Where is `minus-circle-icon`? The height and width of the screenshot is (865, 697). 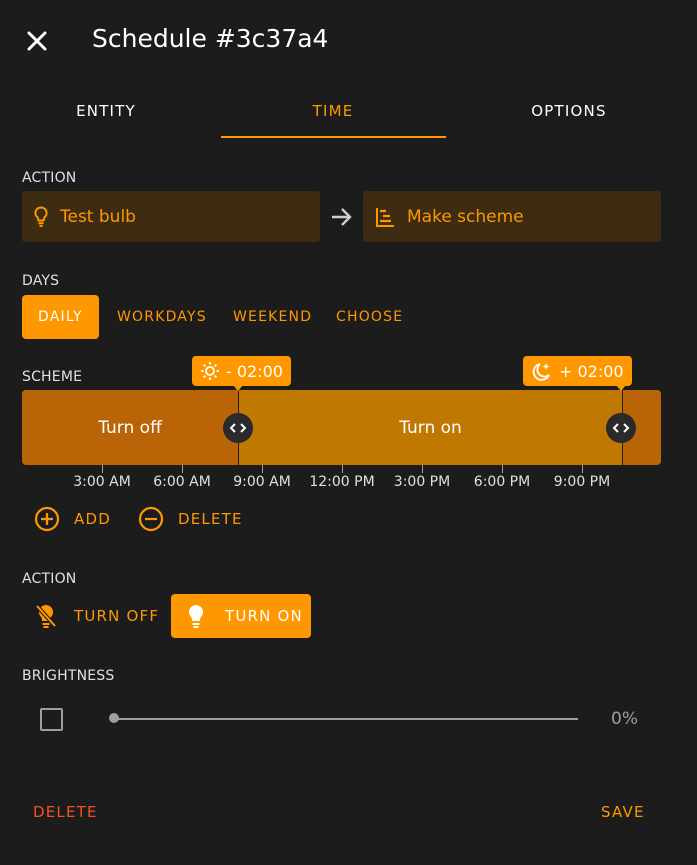
minus-circle-icon is located at coordinates (151, 519).